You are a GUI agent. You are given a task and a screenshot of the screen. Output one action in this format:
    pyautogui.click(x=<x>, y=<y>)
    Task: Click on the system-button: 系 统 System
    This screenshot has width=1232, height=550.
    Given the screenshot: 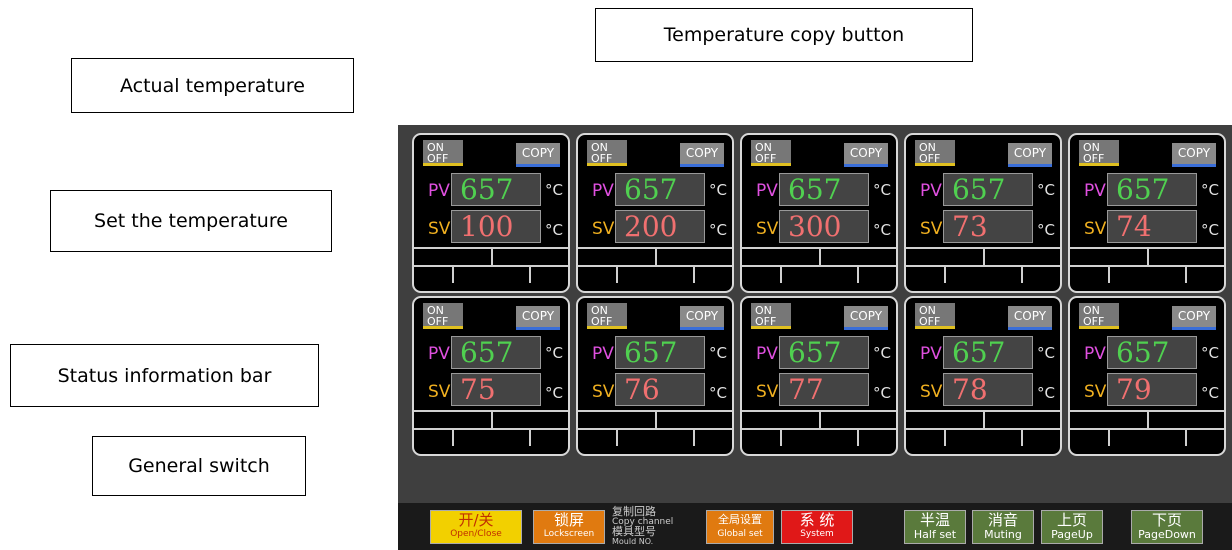 What is the action you would take?
    pyautogui.click(x=817, y=527)
    